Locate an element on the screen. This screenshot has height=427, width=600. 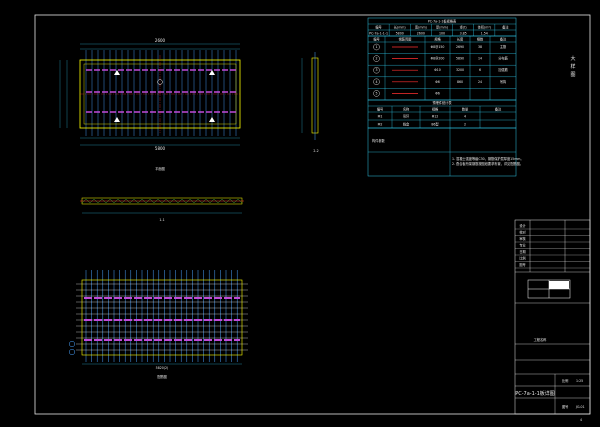
plan-vertical-rebars is located at coordinates (161, 93).